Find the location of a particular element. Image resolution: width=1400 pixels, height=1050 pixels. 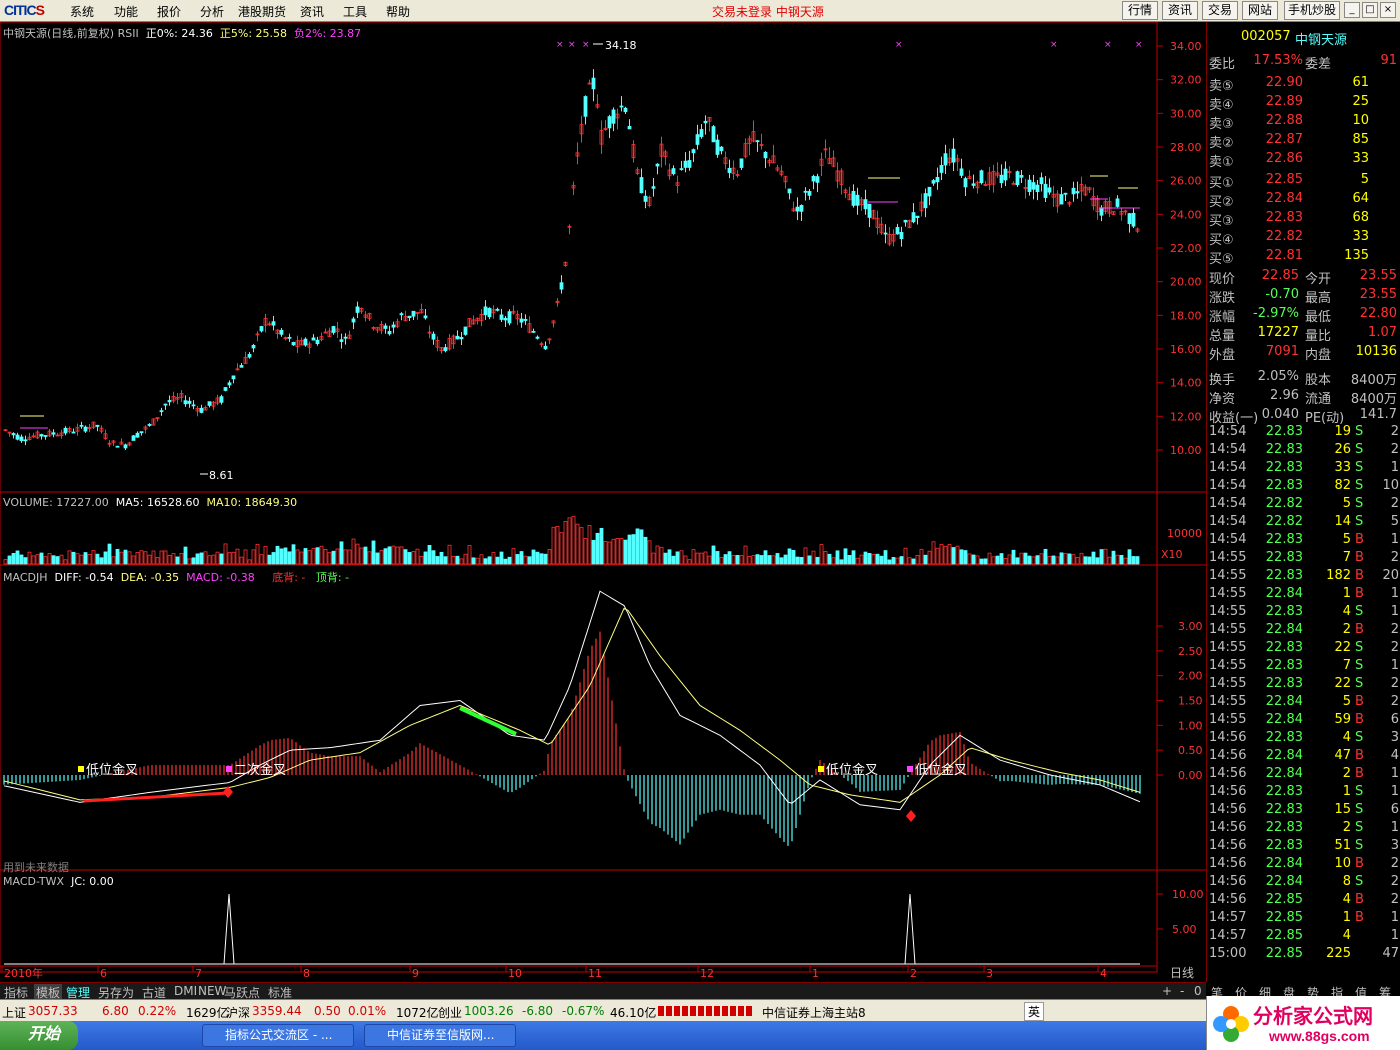

close-icon: × is located at coordinates (1388, 10).